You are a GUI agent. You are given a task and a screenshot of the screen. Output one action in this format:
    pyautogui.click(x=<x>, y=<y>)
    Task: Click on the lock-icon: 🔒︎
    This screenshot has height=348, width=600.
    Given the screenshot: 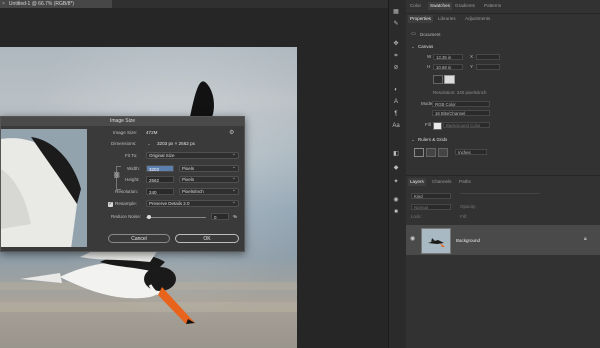 What is the action you would take?
    pyautogui.click(x=585, y=239)
    